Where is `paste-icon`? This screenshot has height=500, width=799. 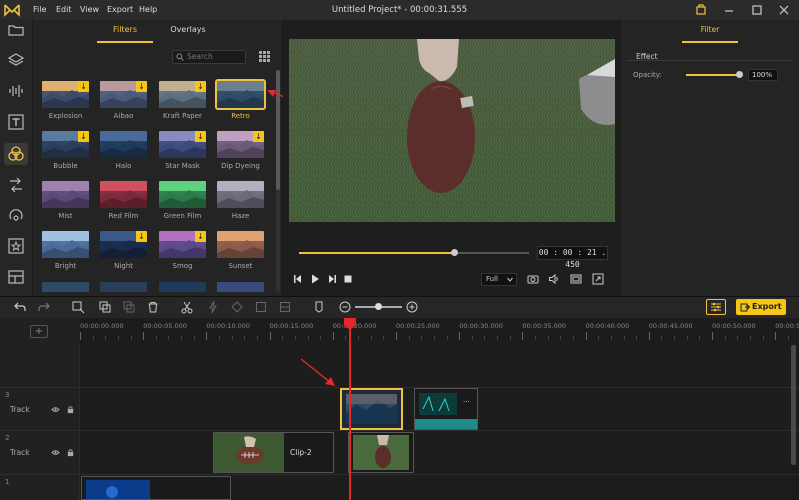
paste-icon is located at coordinates (129, 307).